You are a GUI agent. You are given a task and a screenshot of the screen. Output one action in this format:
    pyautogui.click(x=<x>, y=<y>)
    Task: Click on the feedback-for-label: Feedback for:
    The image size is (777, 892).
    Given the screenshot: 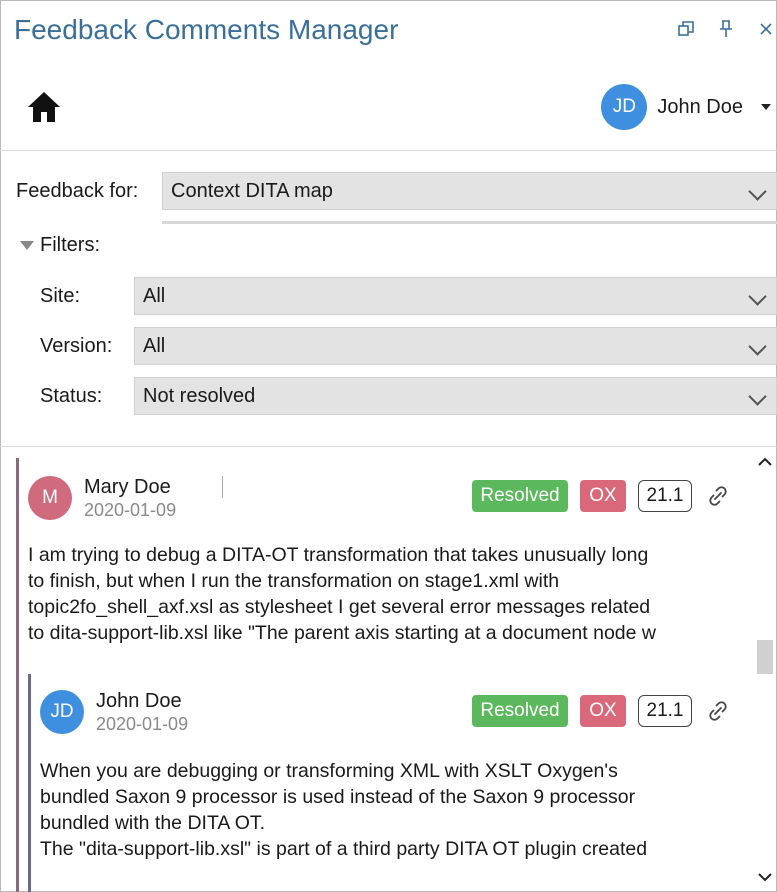 What is the action you would take?
    pyautogui.click(x=77, y=191)
    